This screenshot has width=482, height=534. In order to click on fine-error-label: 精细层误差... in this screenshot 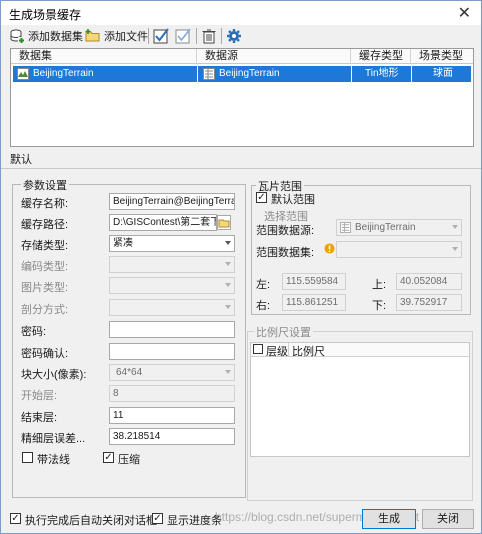, I will do `click(53, 439)`.